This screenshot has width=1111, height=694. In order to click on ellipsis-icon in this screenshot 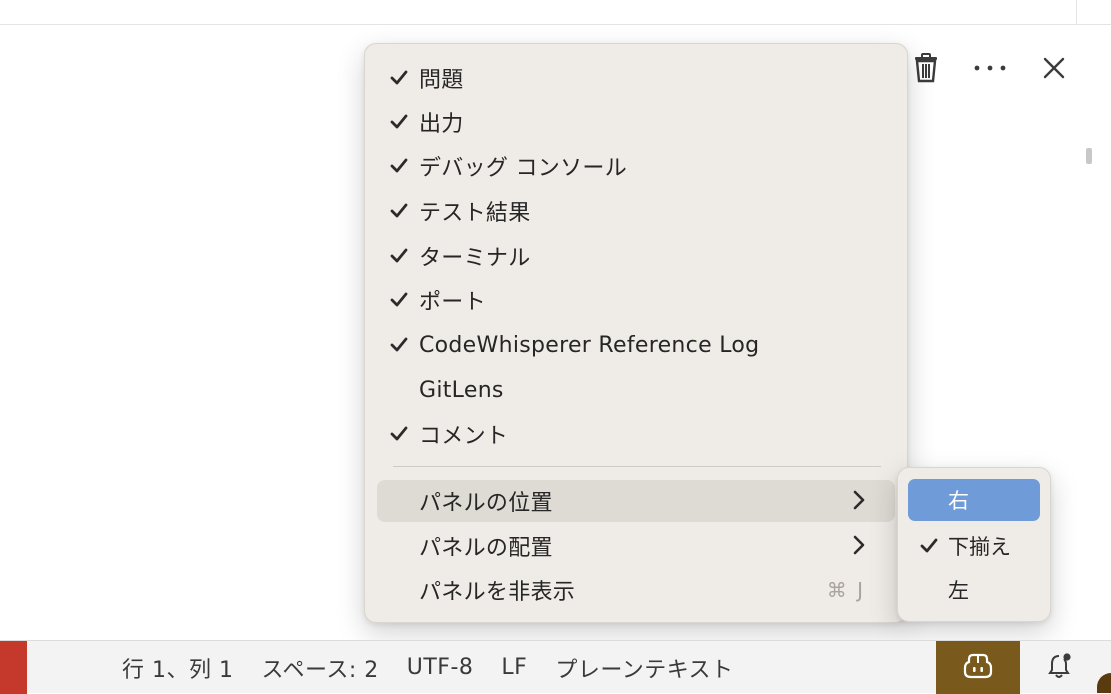, I will do `click(990, 68)`.